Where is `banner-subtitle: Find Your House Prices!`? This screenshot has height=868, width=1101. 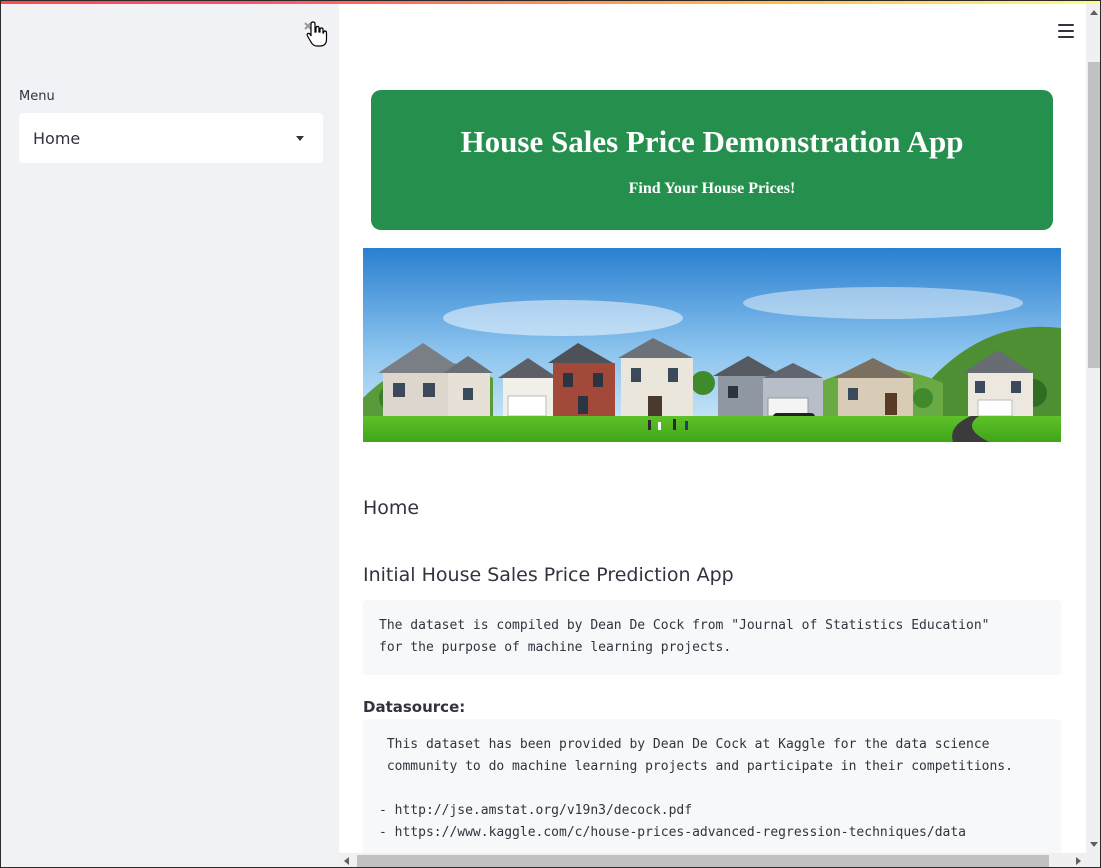
banner-subtitle: Find Your House Prices! is located at coordinates (712, 188).